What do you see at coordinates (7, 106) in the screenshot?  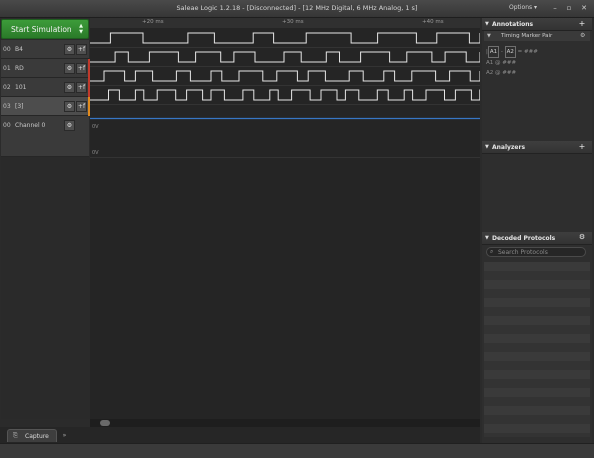 I see `channel-number: 03` at bounding box center [7, 106].